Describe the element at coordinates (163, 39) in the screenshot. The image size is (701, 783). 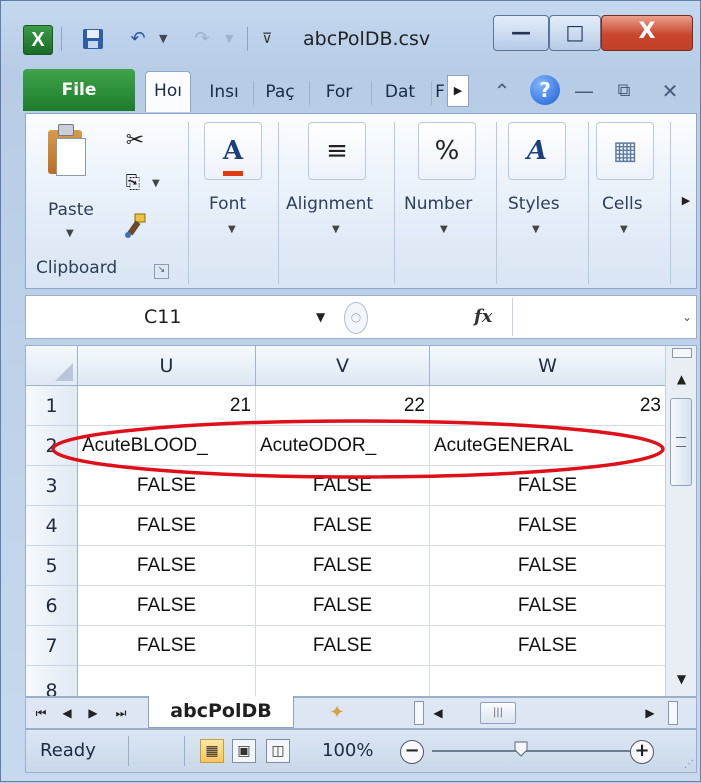
I see `undo-dropdown-icon: ▼` at that location.